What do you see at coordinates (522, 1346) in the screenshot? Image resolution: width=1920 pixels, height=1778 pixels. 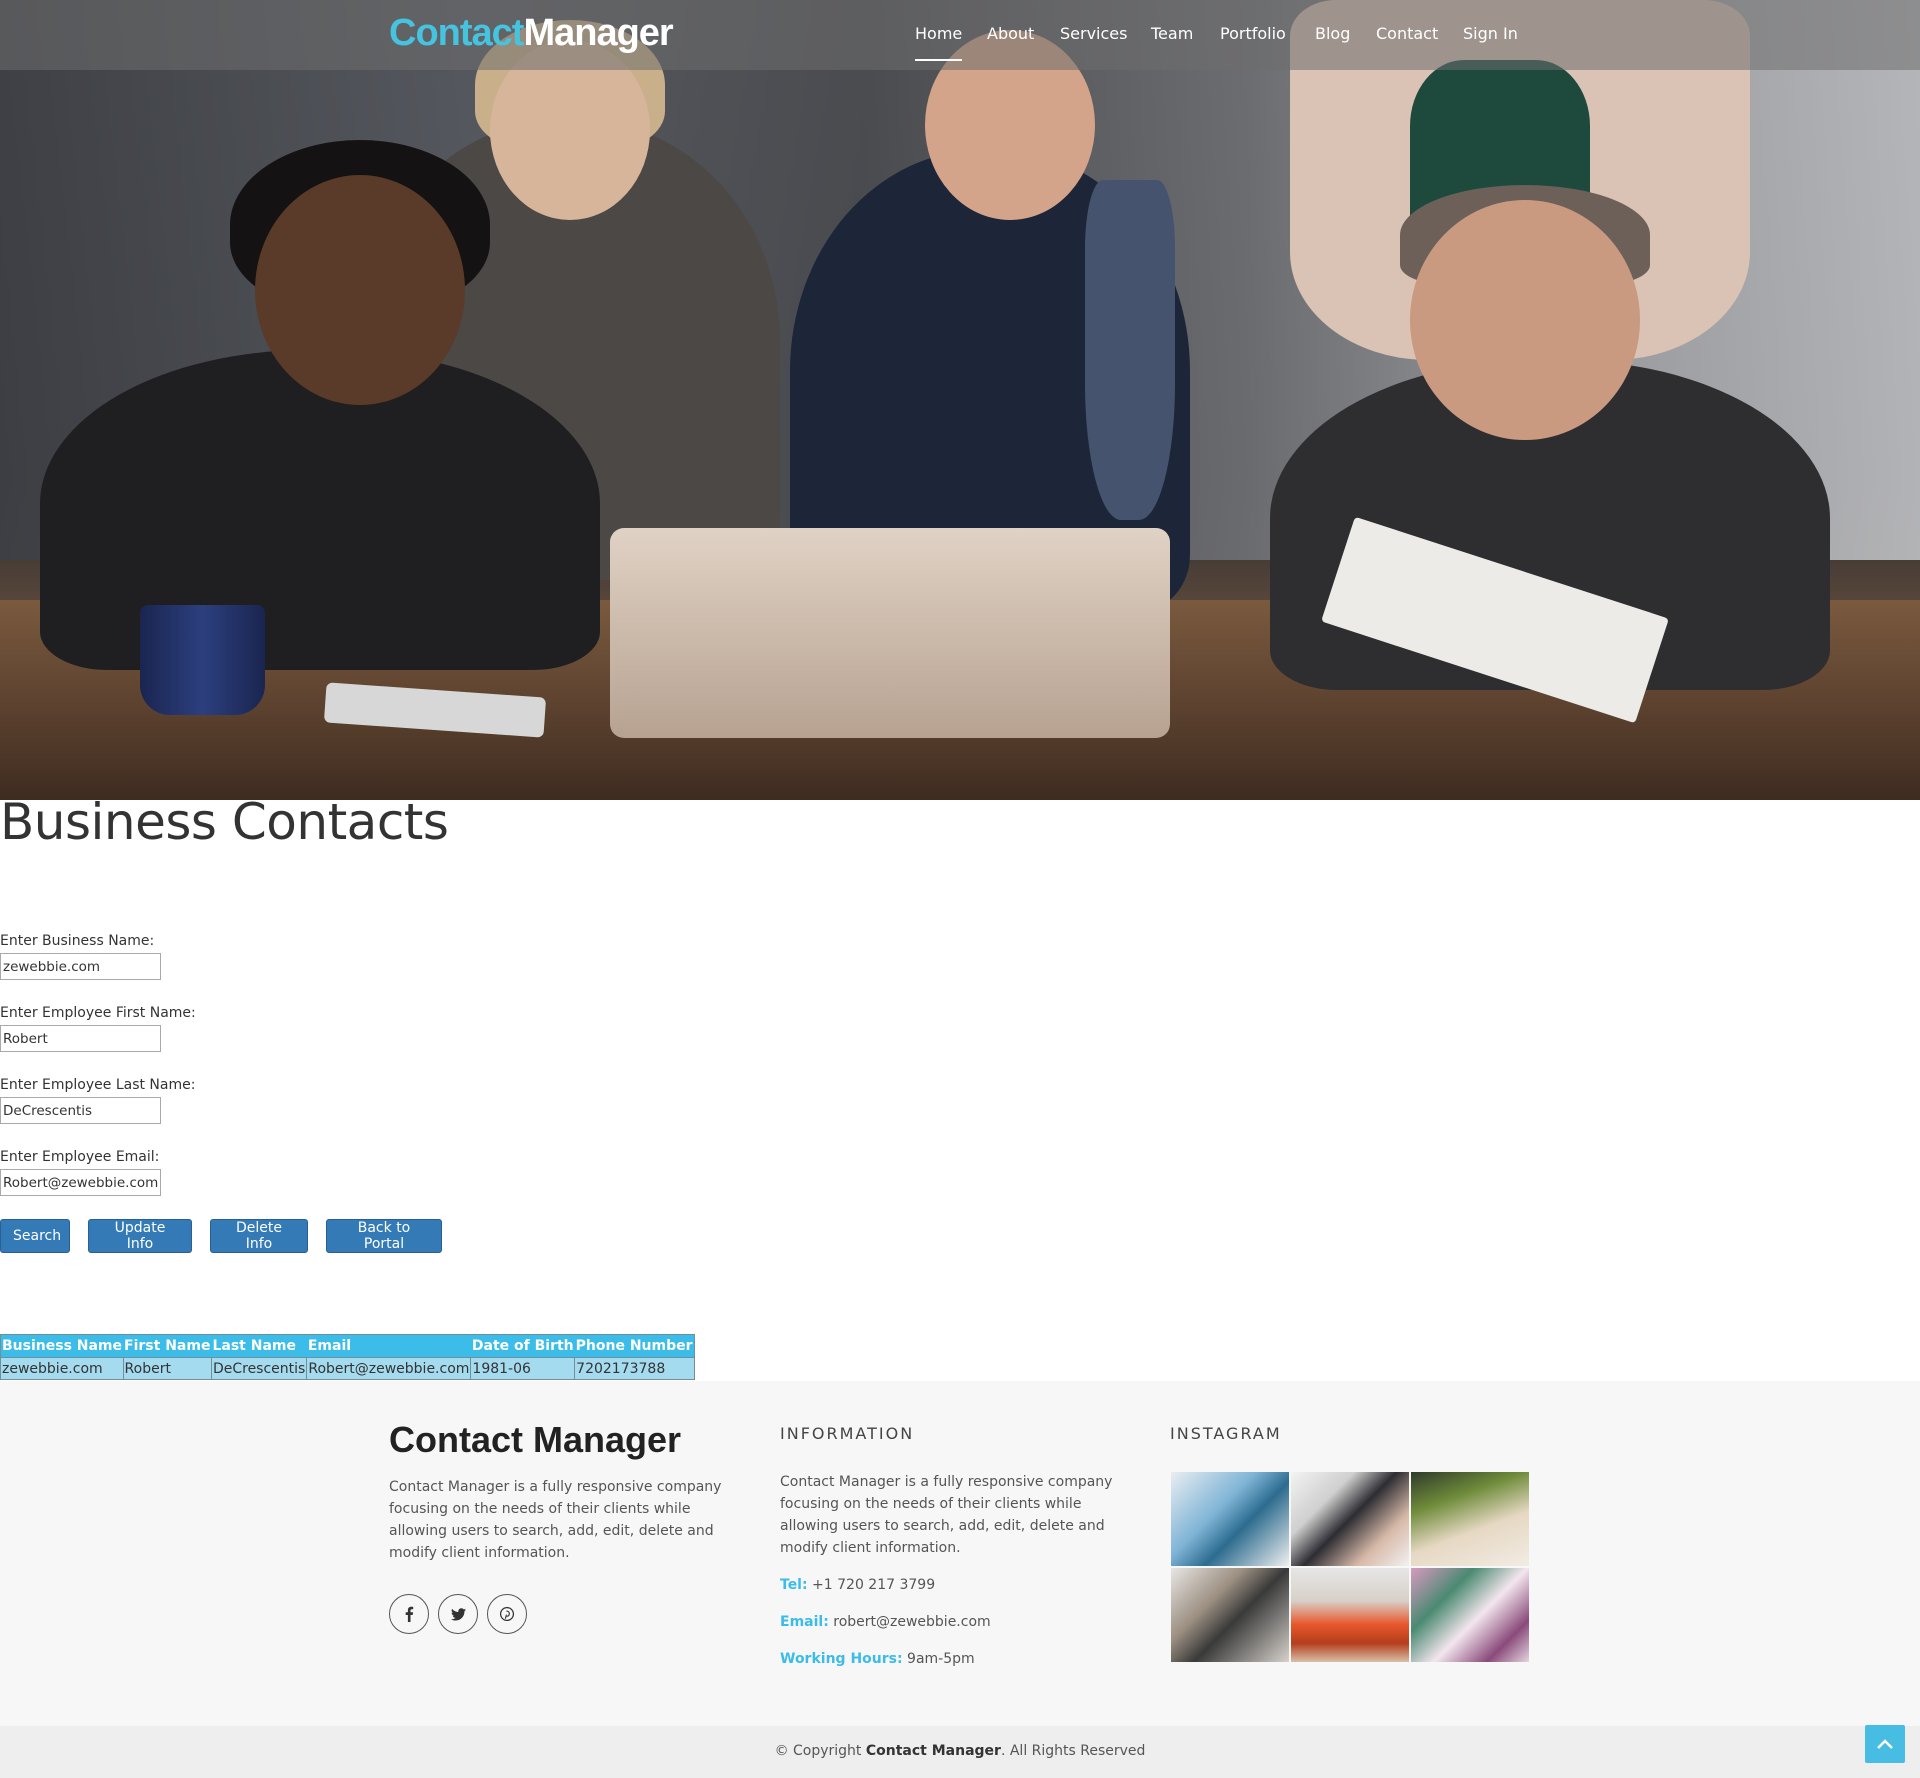 I see `column-header: Date of Birth` at bounding box center [522, 1346].